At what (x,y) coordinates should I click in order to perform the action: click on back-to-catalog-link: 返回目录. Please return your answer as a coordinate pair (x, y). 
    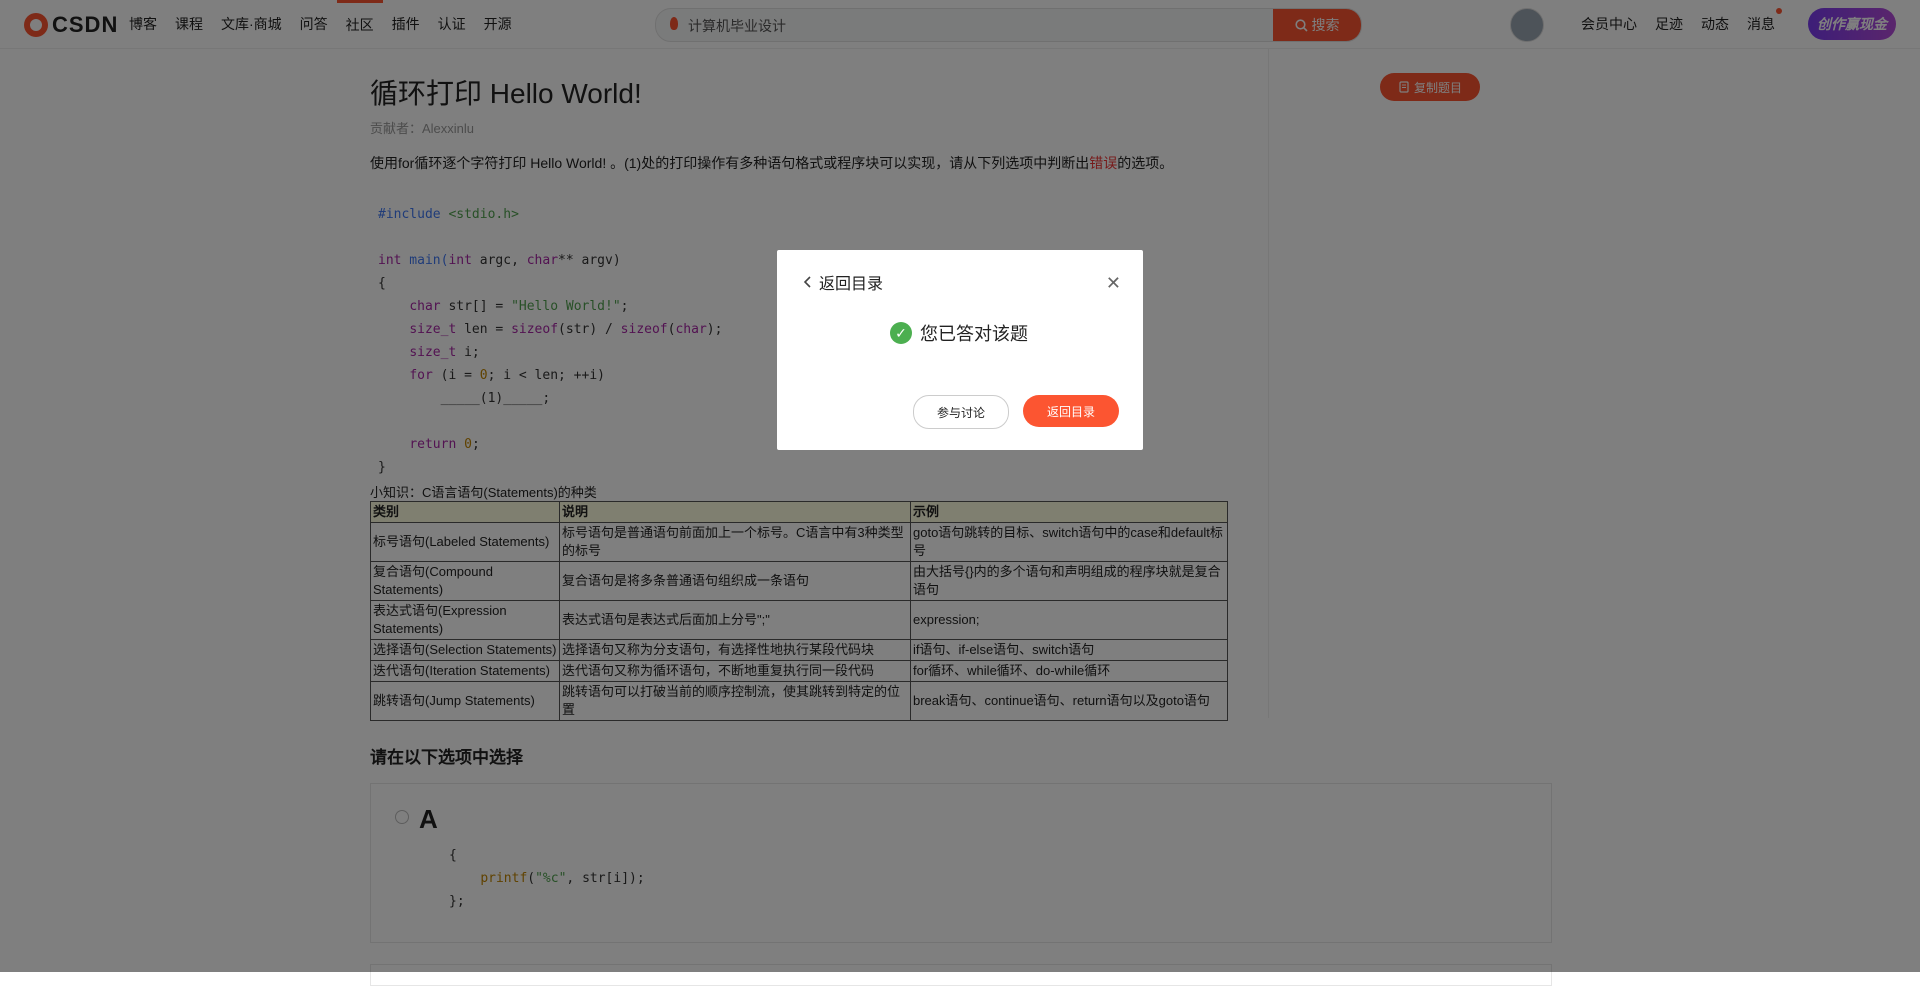
    Looking at the image, I should click on (843, 282).